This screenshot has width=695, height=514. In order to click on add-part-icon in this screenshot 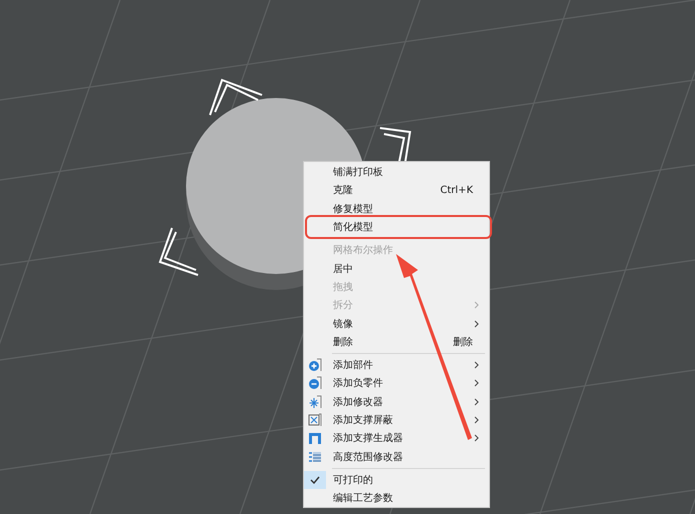, I will do `click(315, 365)`.